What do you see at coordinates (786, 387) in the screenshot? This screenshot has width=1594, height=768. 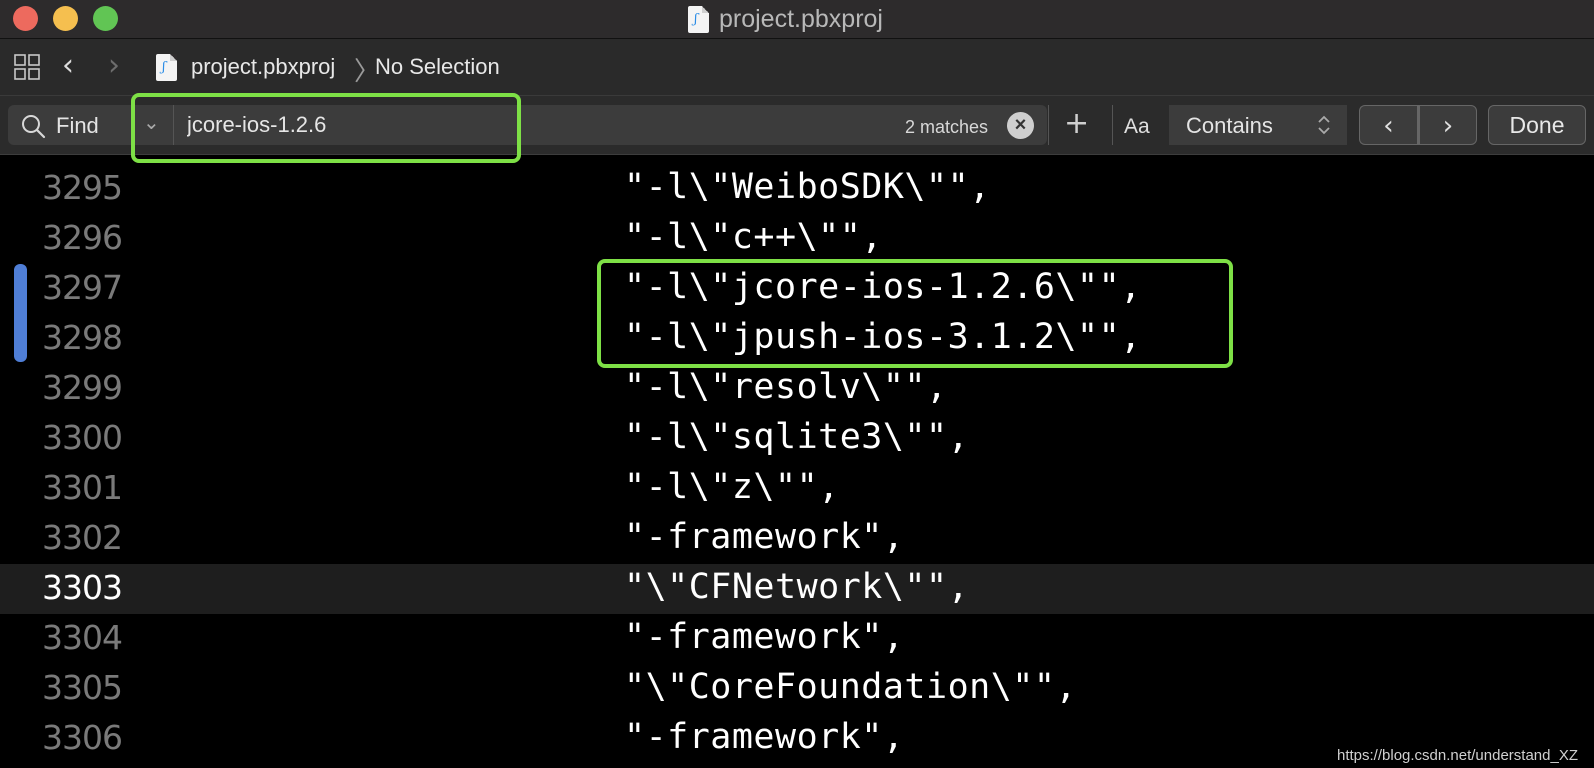 I see `code-text: "-l\"resolv\"",` at bounding box center [786, 387].